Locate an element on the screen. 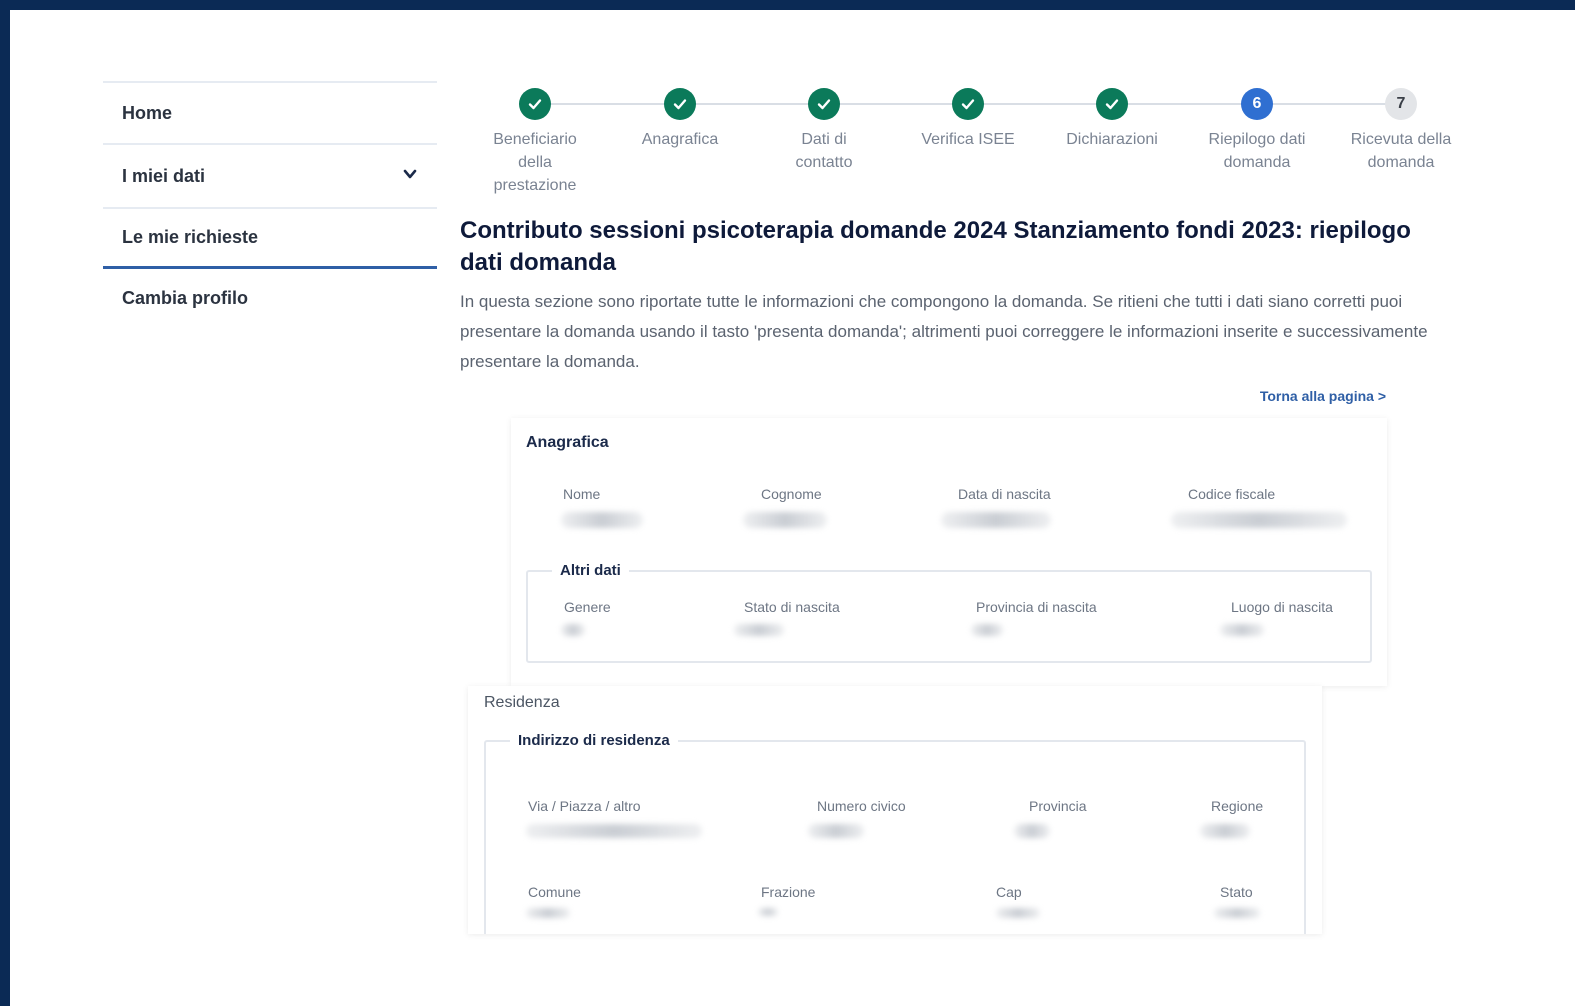  step-beneficiario: Beneficiario della prestazione is located at coordinates (535, 142).